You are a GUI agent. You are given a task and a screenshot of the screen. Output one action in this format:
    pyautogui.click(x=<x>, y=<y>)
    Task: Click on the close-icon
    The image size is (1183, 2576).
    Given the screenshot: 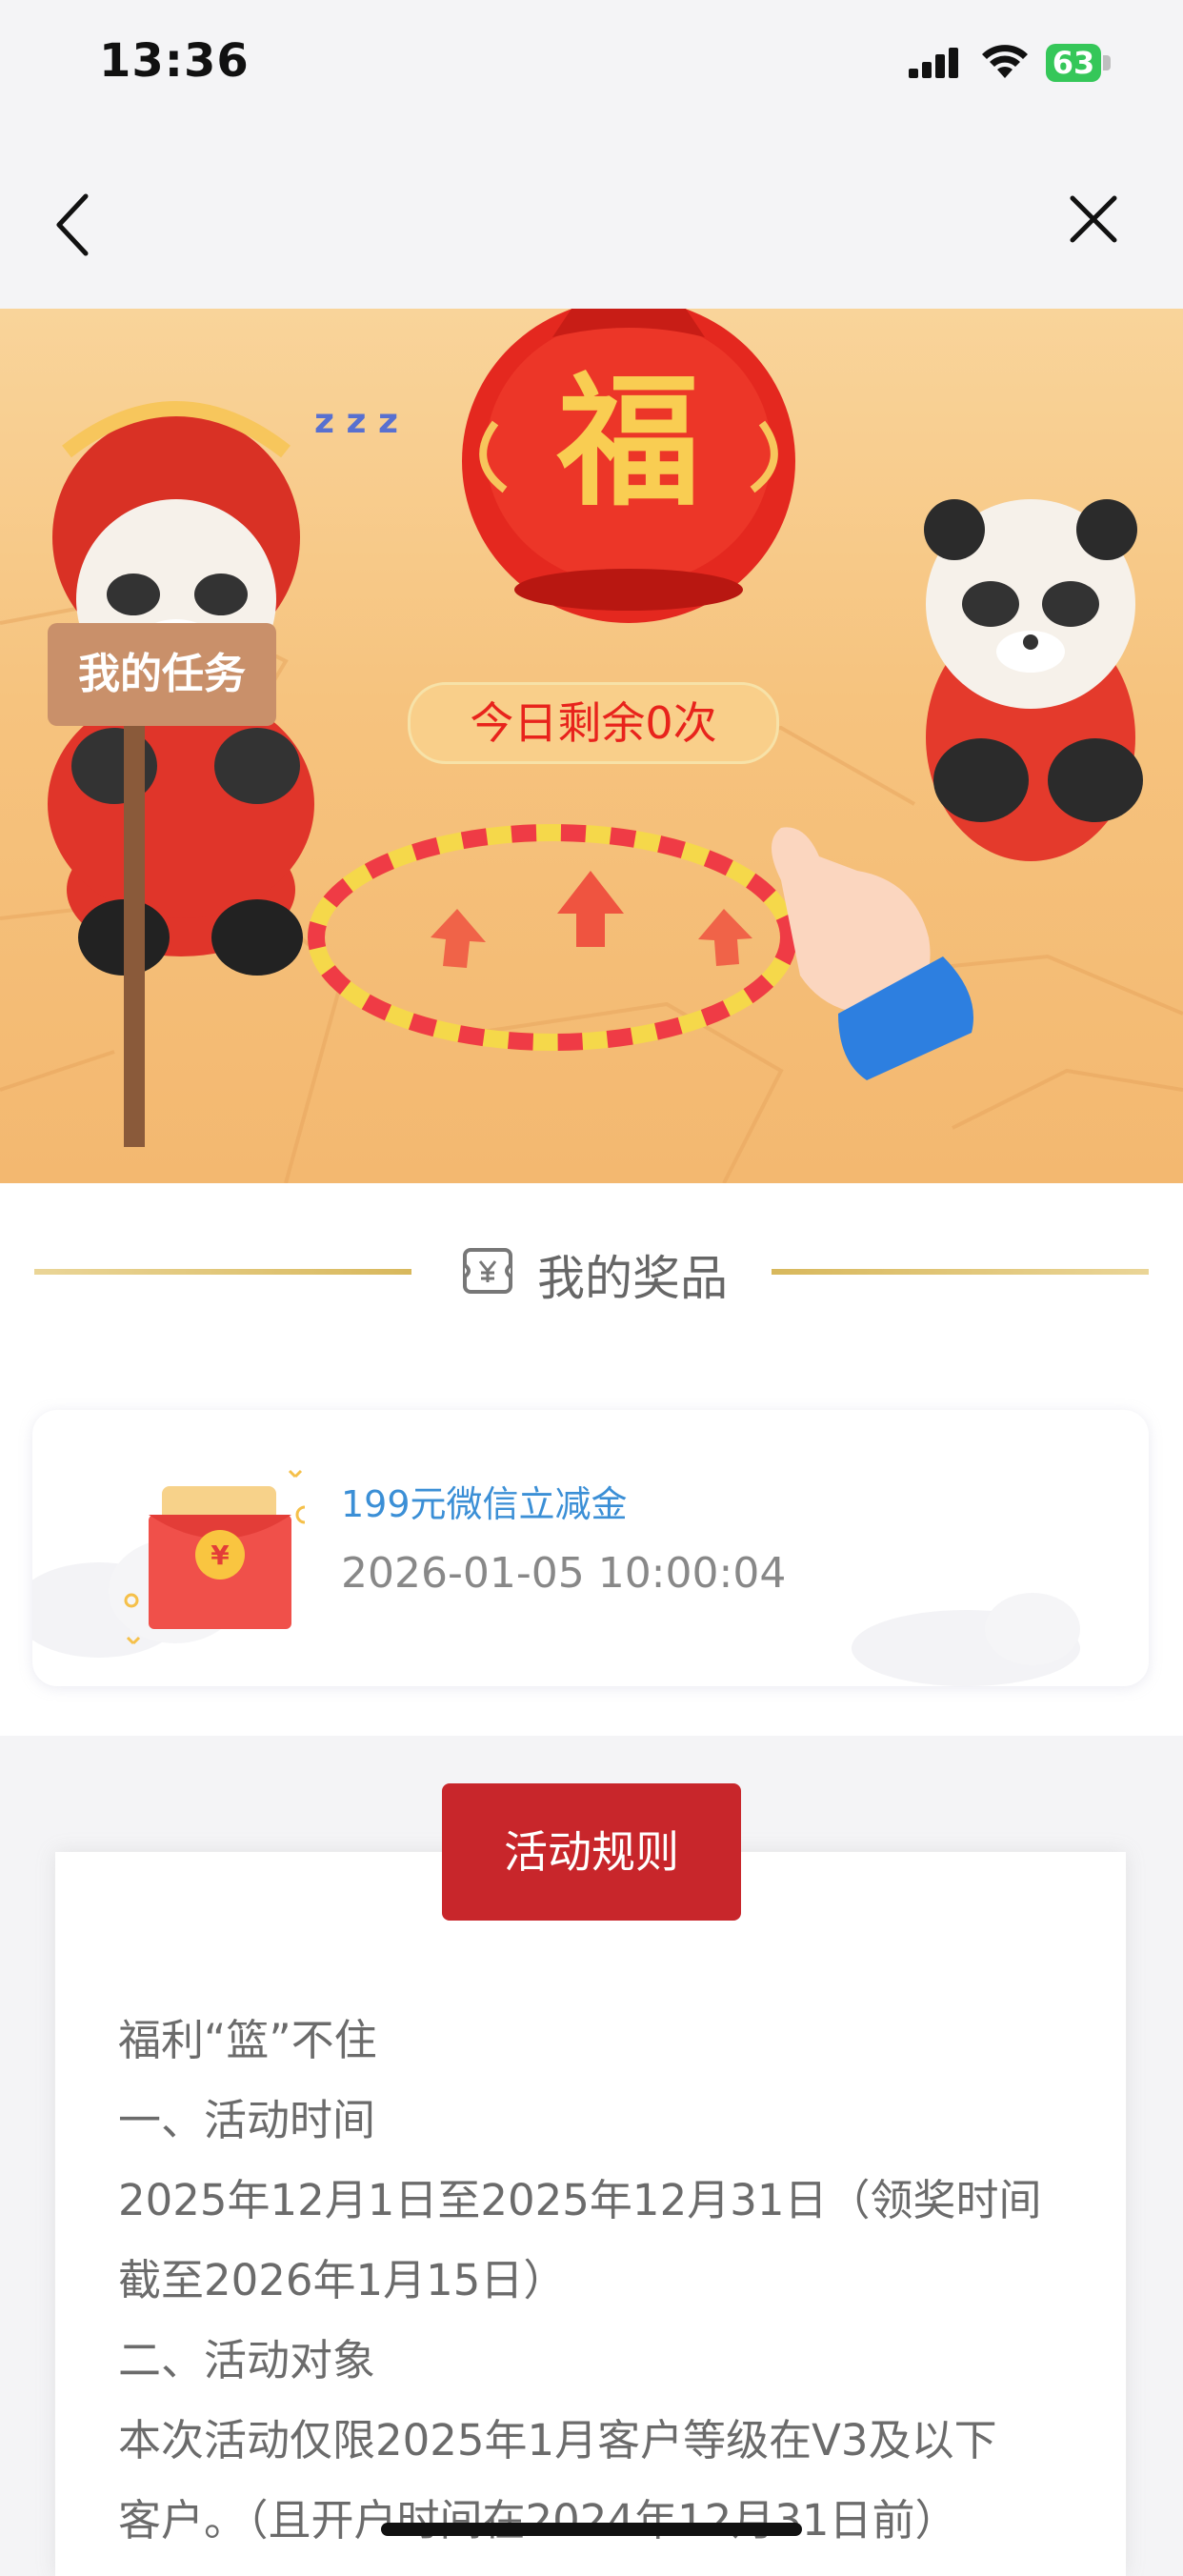 What is the action you would take?
    pyautogui.click(x=1093, y=219)
    